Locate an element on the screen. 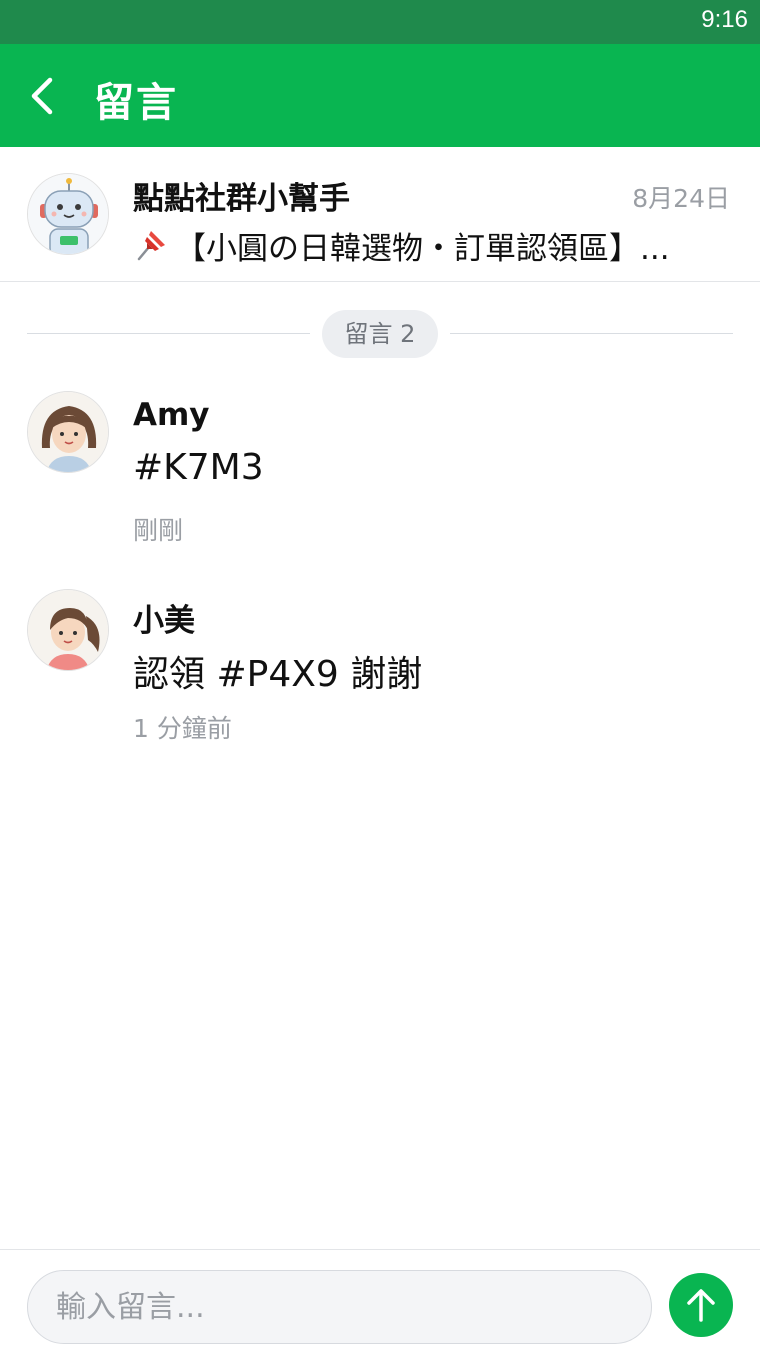 The width and height of the screenshot is (760, 1361). post-date: 8月24日 is located at coordinates (681, 198).